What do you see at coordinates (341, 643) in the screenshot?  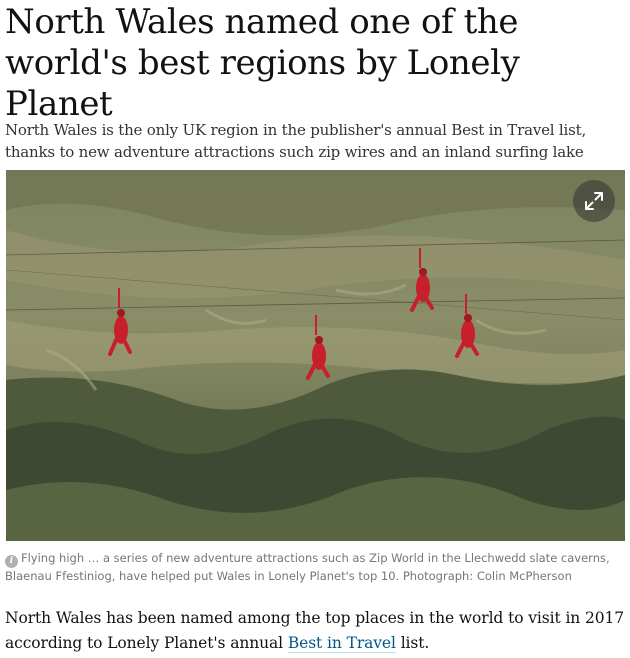 I see `best-in-travel-link: Best in Travel` at bounding box center [341, 643].